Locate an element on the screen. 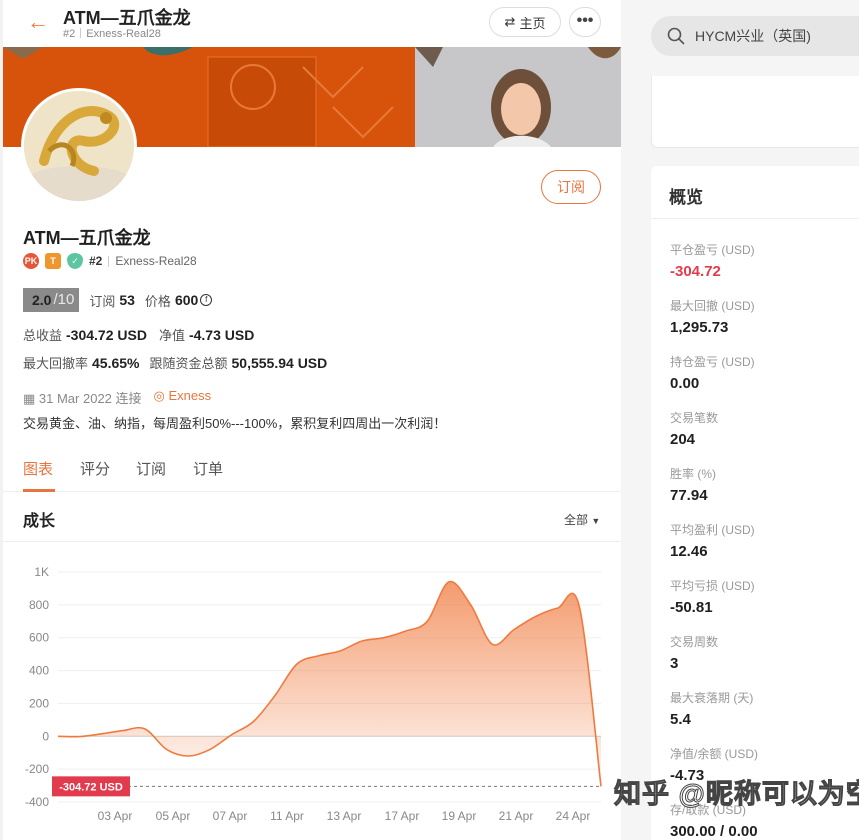  overview-item-value: 5.4 is located at coordinates (680, 719).